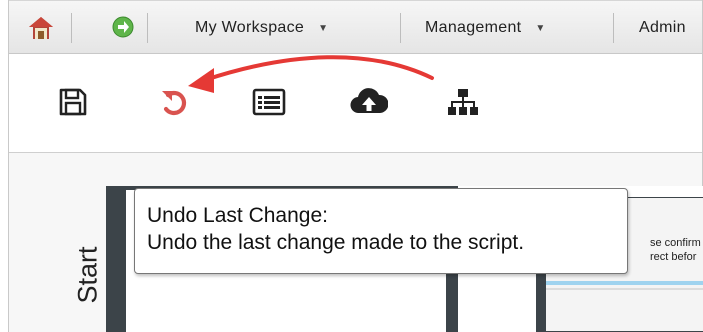 This screenshot has width=703, height=332. What do you see at coordinates (41, 28) in the screenshot?
I see `house-icon` at bounding box center [41, 28].